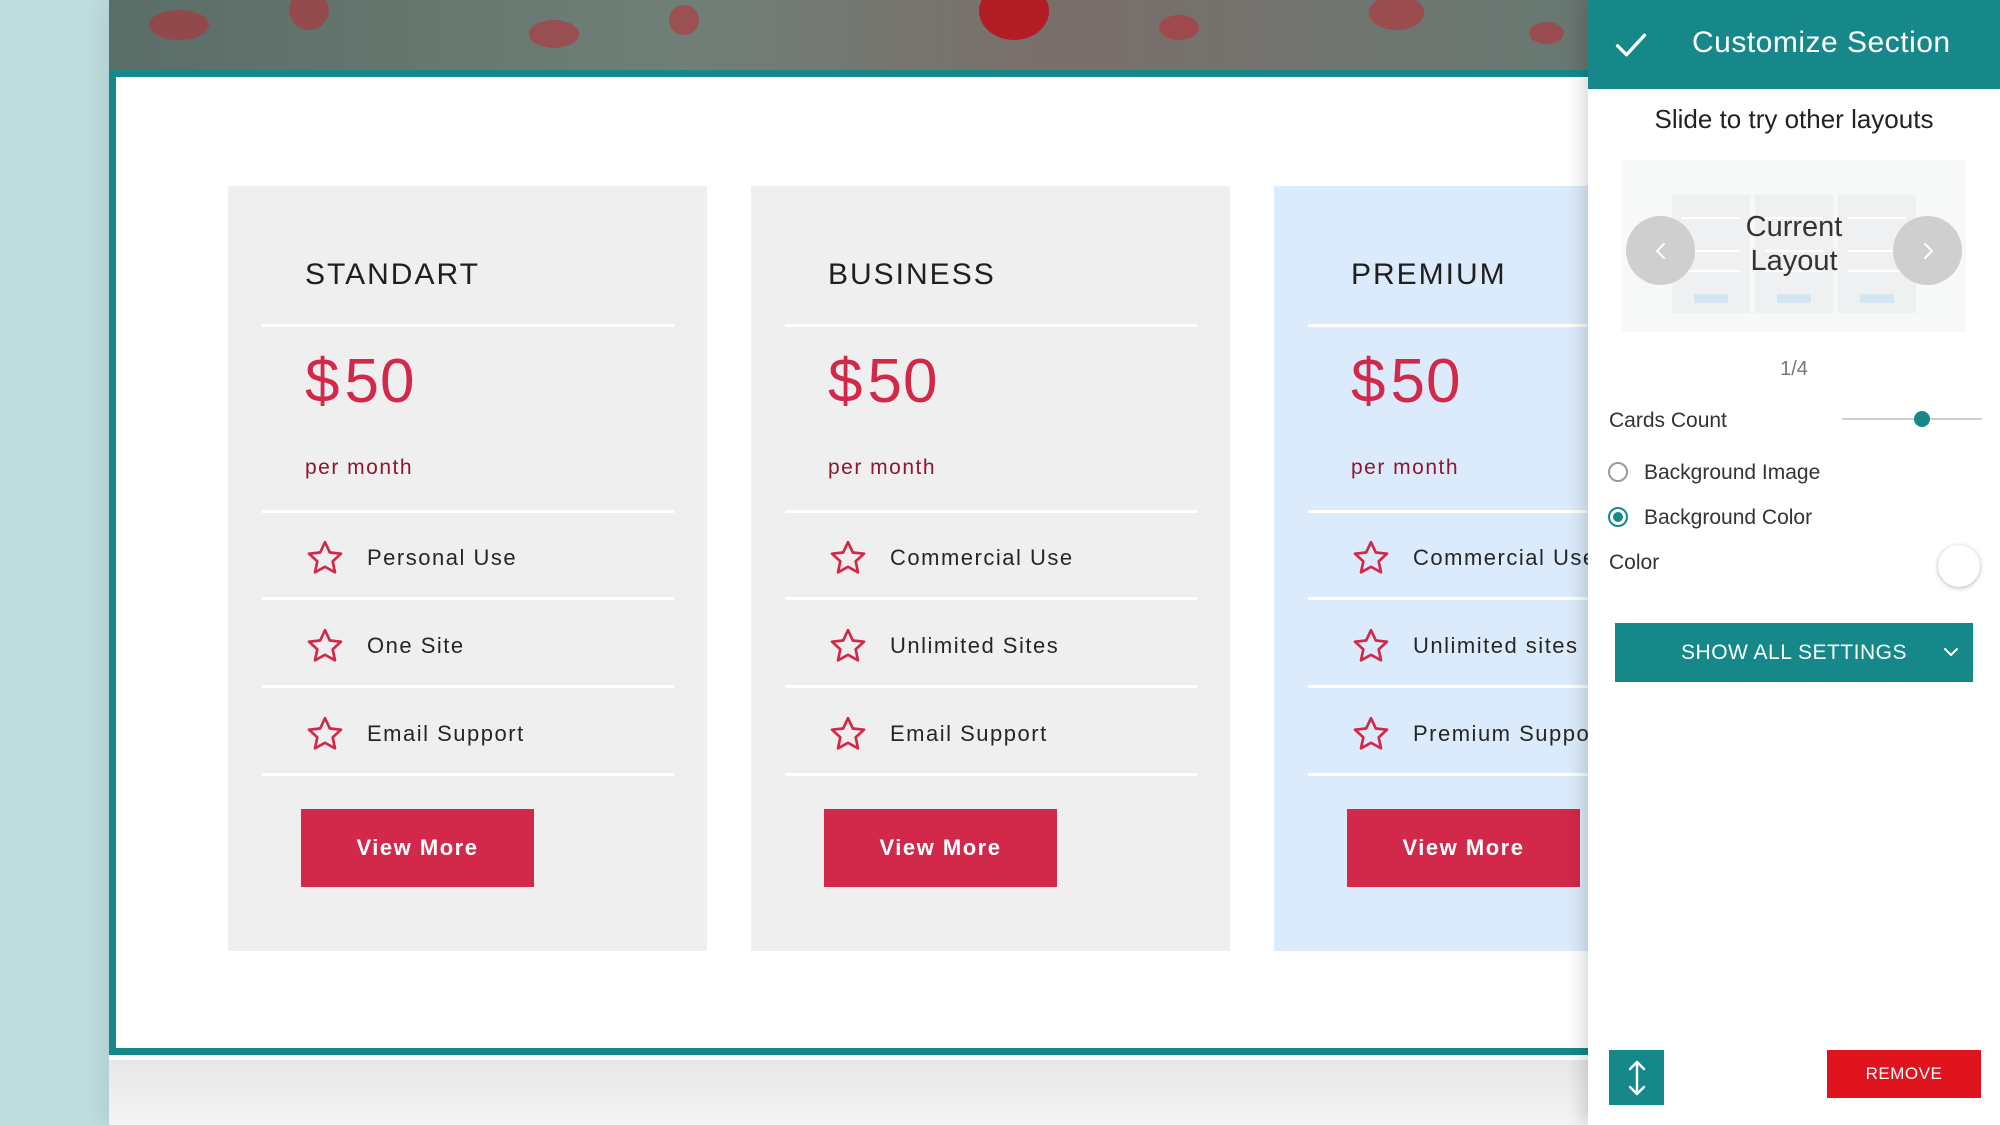  What do you see at coordinates (416, 645) in the screenshot?
I see `feature-label: One Site` at bounding box center [416, 645].